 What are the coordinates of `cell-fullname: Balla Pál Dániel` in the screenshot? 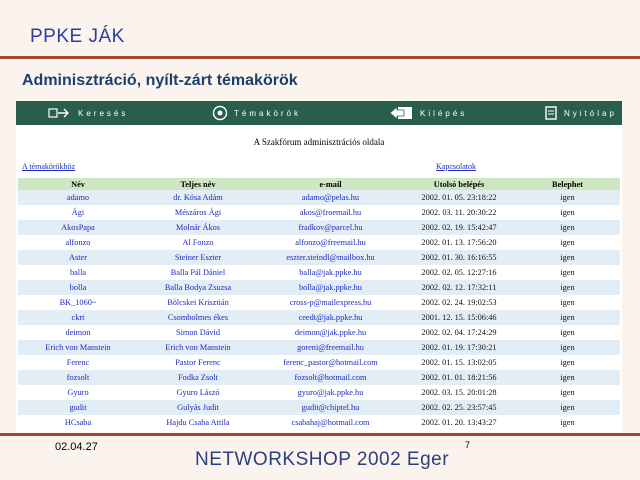 It's located at (198, 272).